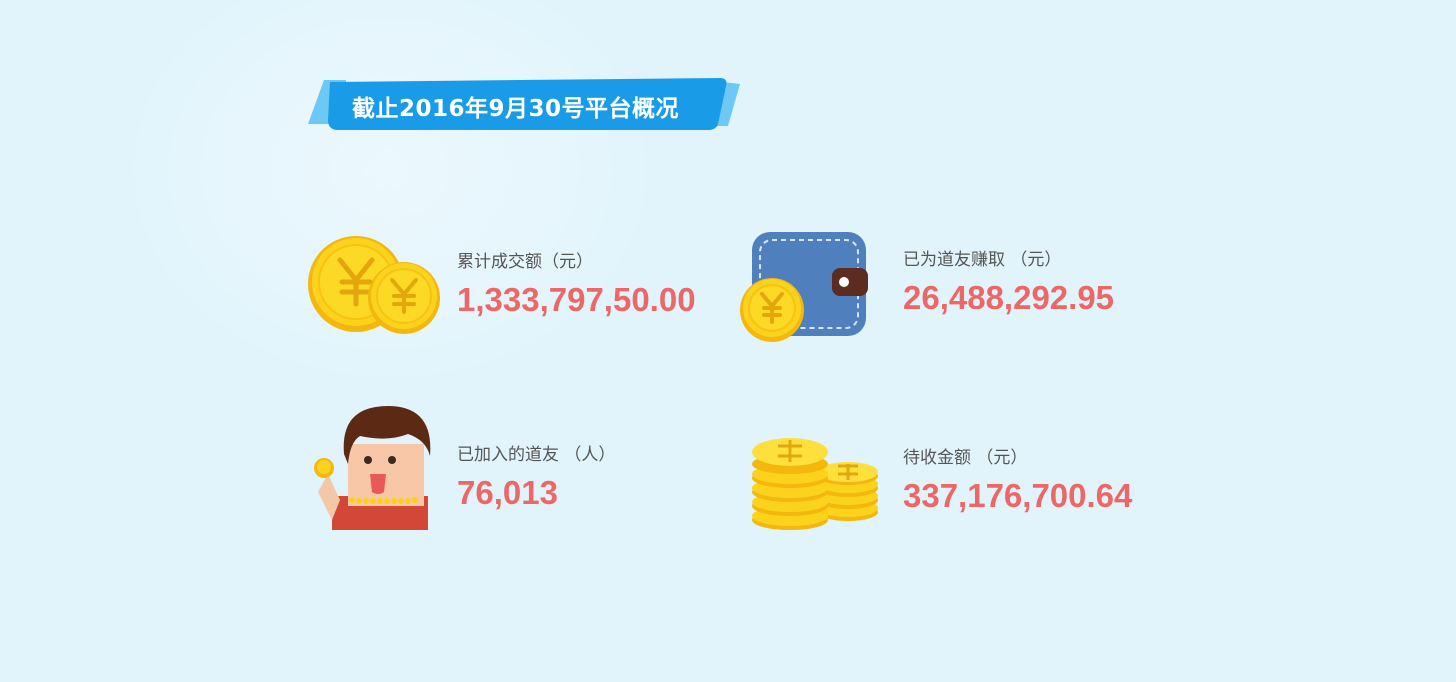 This screenshot has width=1456, height=682. What do you see at coordinates (806, 289) in the screenshot?
I see `wallet-icon` at bounding box center [806, 289].